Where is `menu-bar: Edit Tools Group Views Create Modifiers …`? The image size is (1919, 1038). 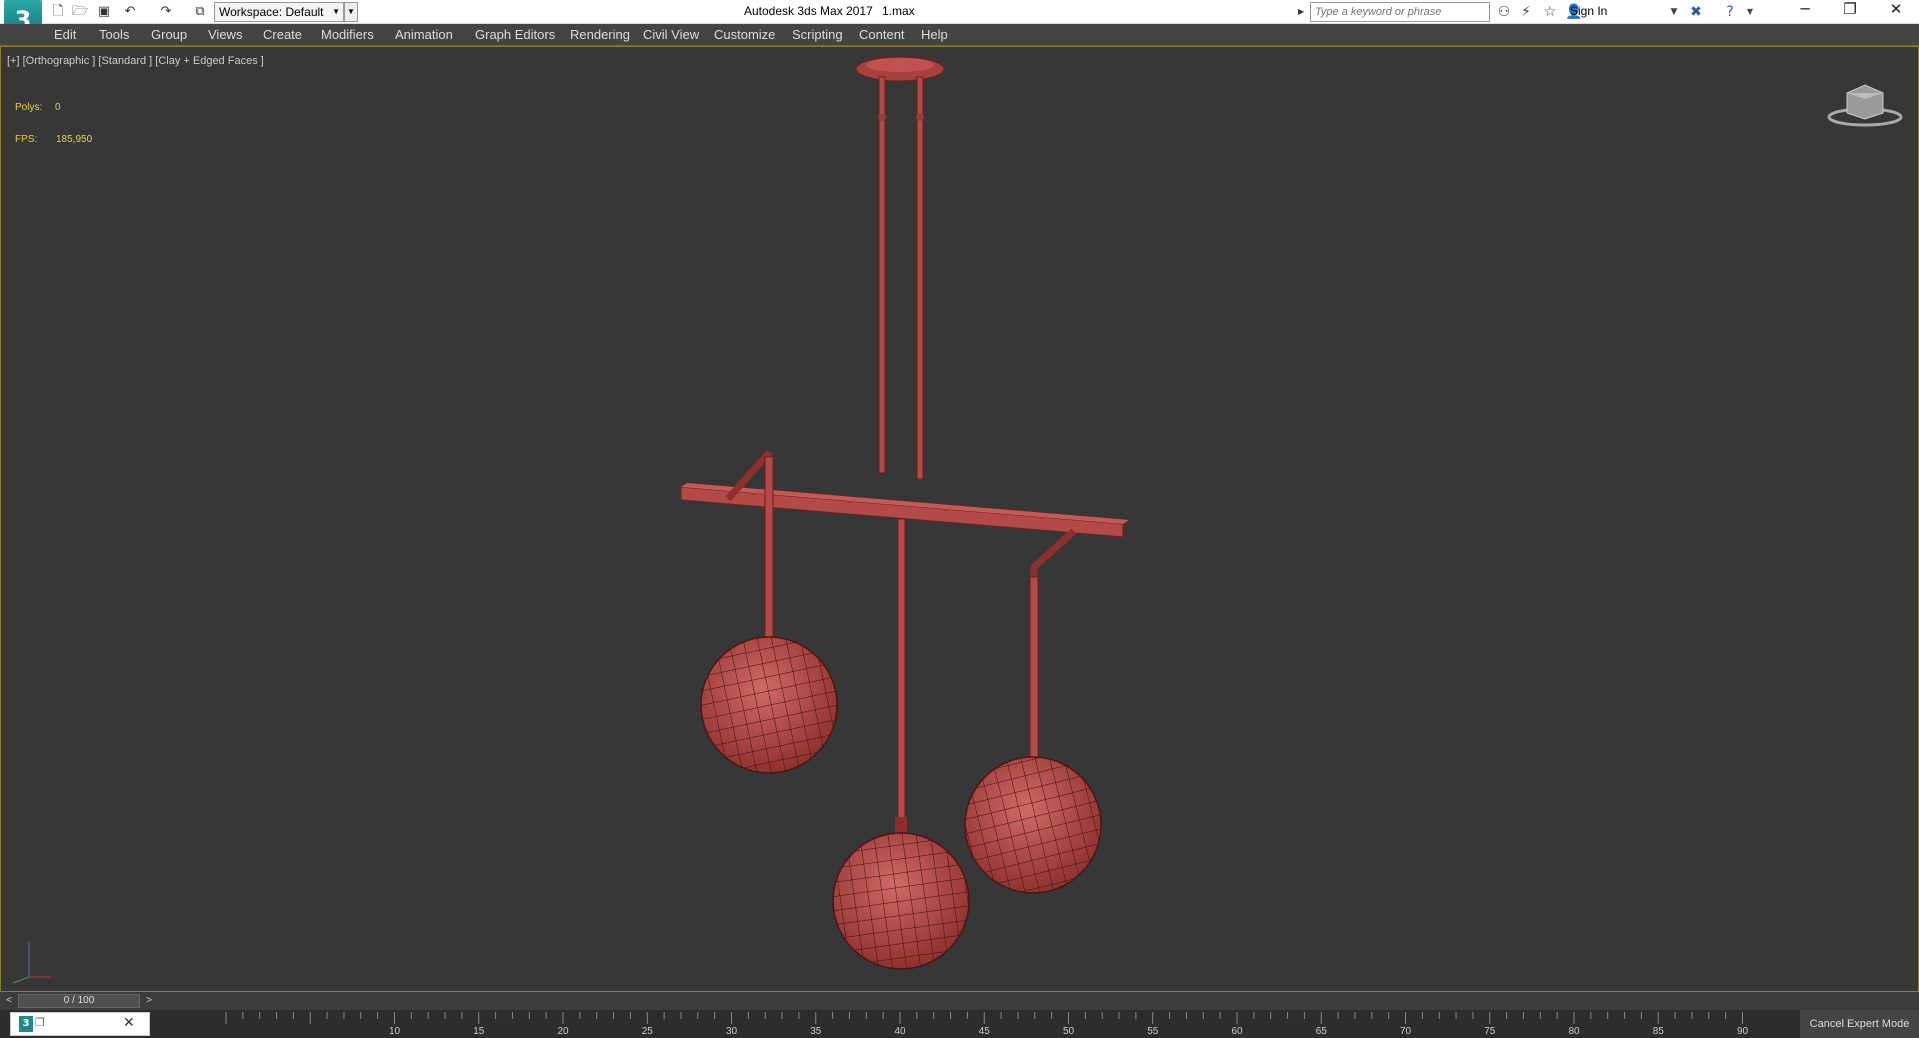
menu-bar: Edit Tools Group Views Create Modifiers … is located at coordinates (959, 35).